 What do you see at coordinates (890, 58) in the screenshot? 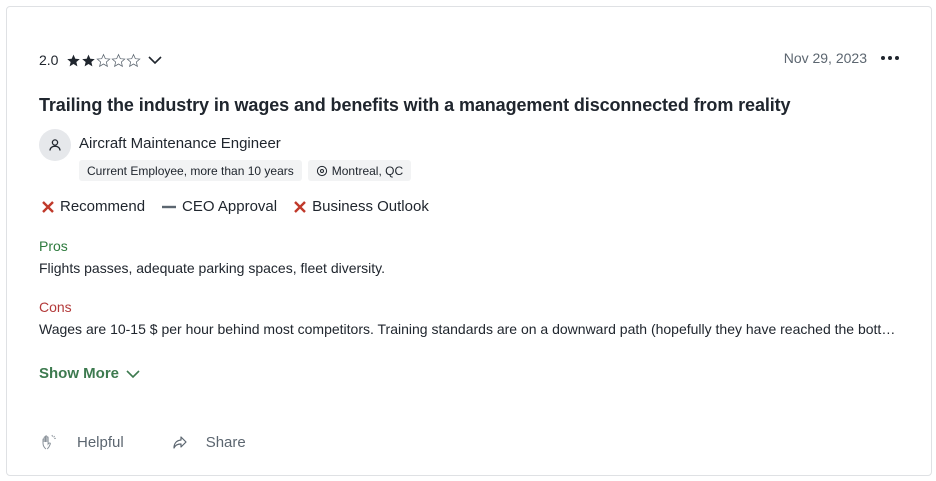
I see `more-options-icon` at bounding box center [890, 58].